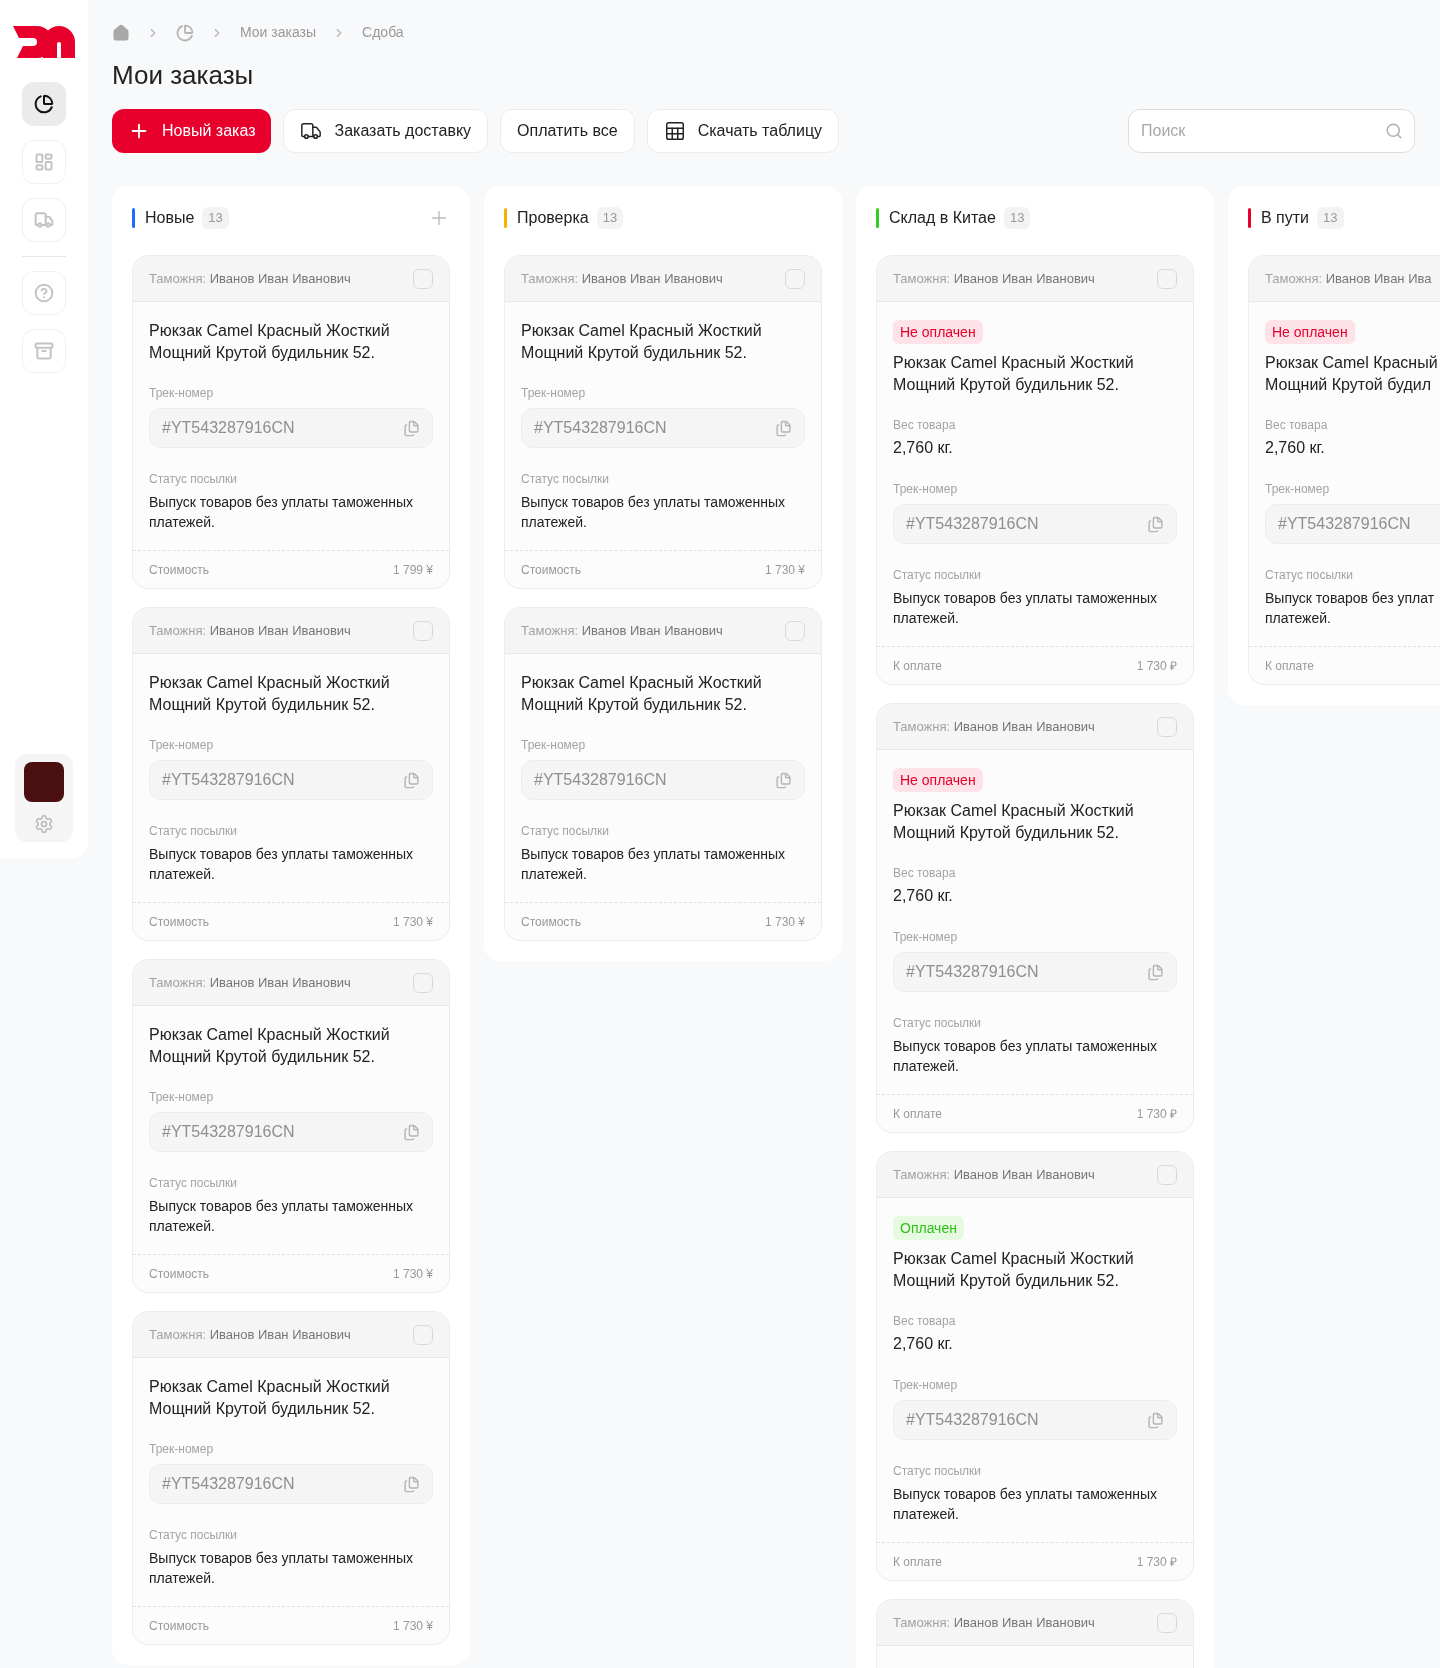 The image size is (1440, 1668). Describe the element at coordinates (1271, 131) in the screenshot. I see `search-field: Поиск` at that location.